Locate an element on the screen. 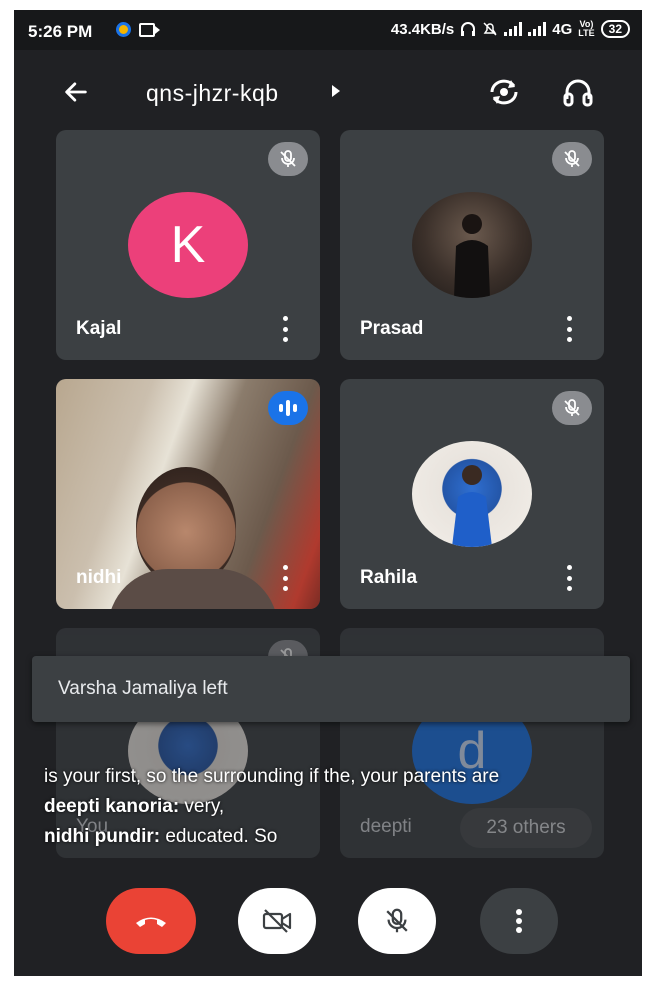 The height and width of the screenshot is (986, 654). alarm-off-icon is located at coordinates (490, 29).